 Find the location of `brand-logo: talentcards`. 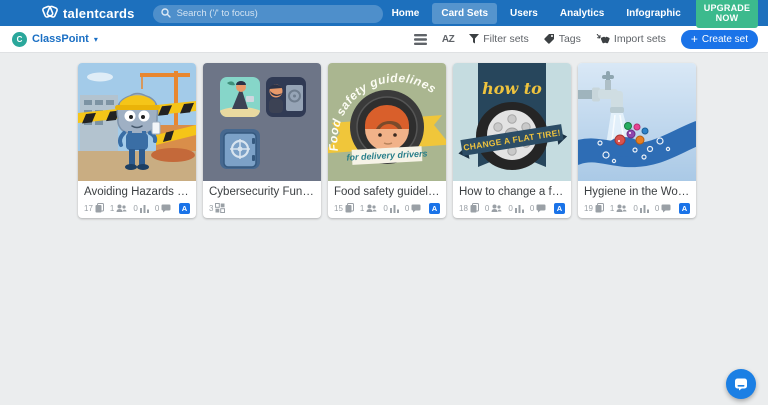

brand-logo: talentcards is located at coordinates (88, 13).